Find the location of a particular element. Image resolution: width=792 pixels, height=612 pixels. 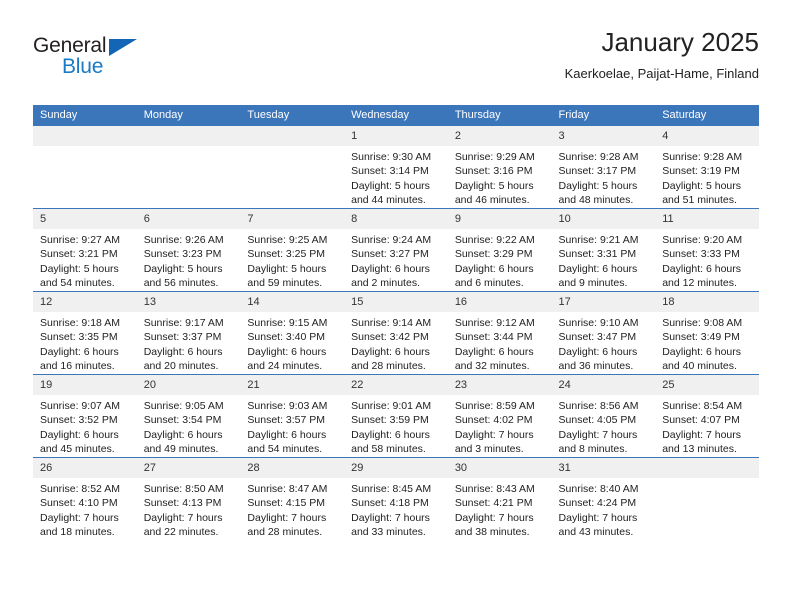

day-number: 15 is located at coordinates (396, 302).